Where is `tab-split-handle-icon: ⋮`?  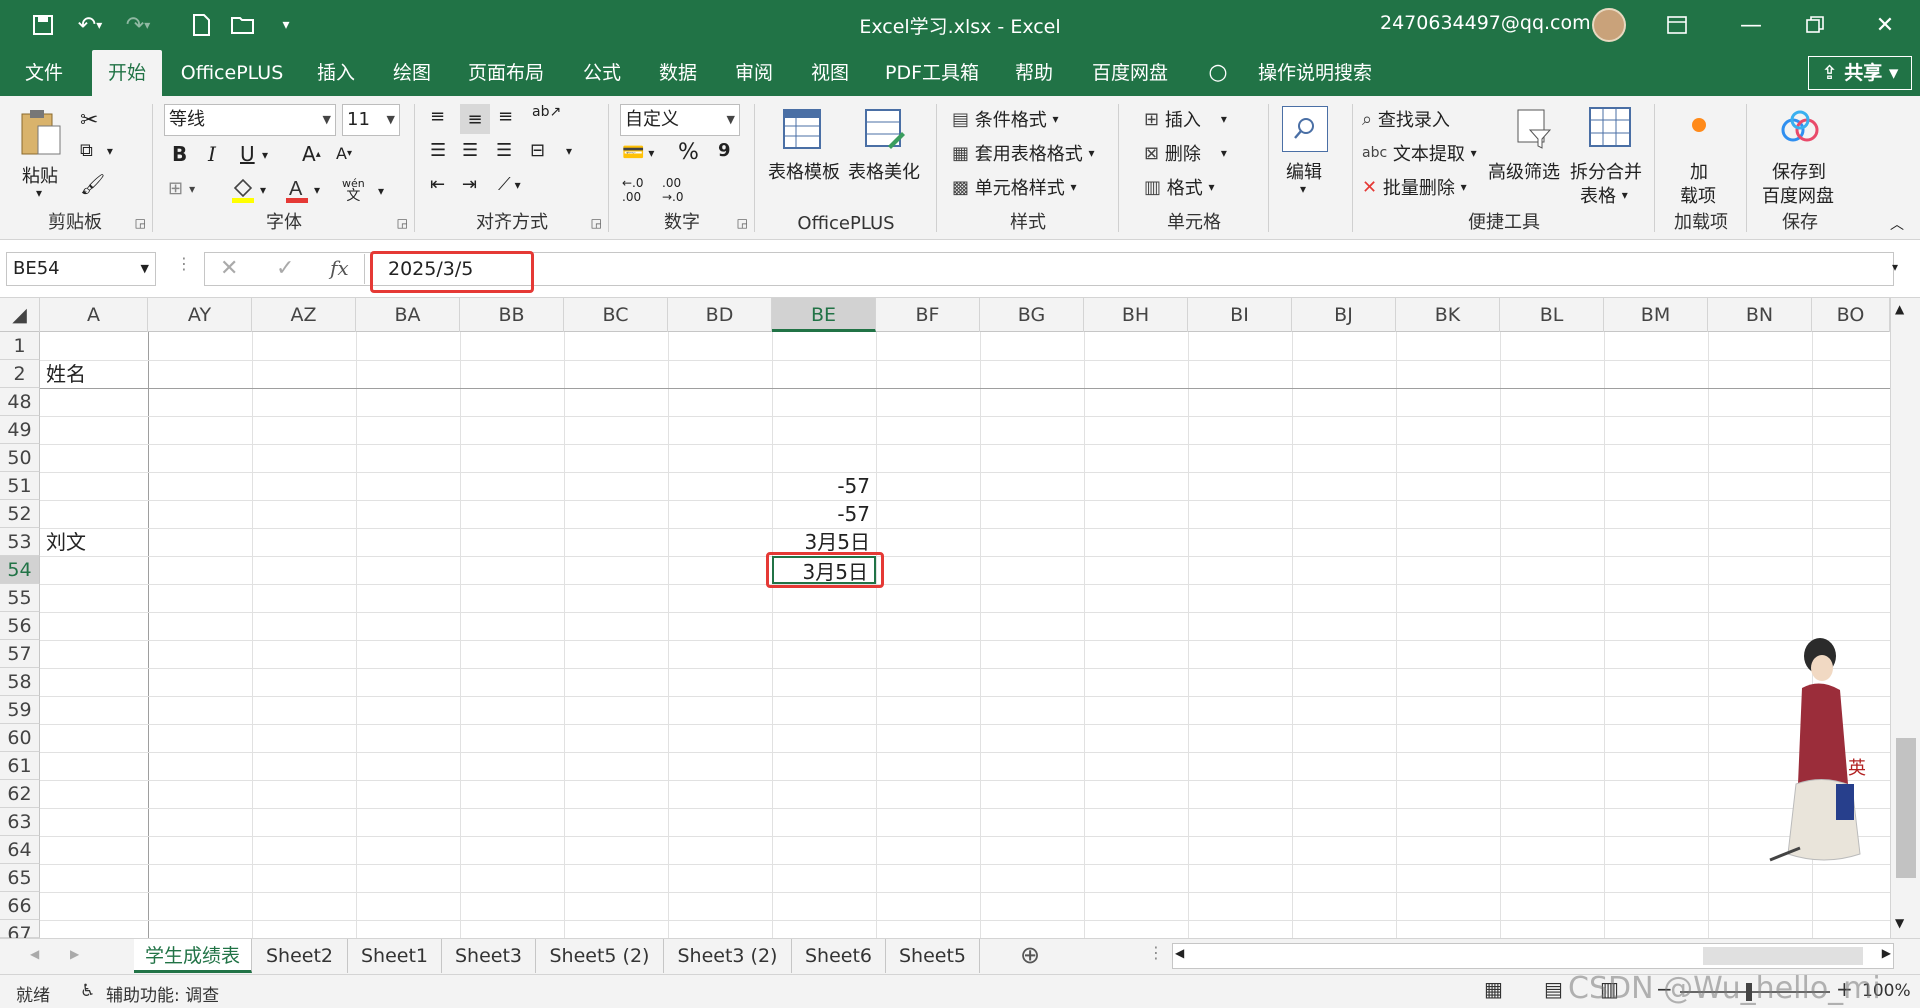 tab-split-handle-icon: ⋮ is located at coordinates (1156, 952).